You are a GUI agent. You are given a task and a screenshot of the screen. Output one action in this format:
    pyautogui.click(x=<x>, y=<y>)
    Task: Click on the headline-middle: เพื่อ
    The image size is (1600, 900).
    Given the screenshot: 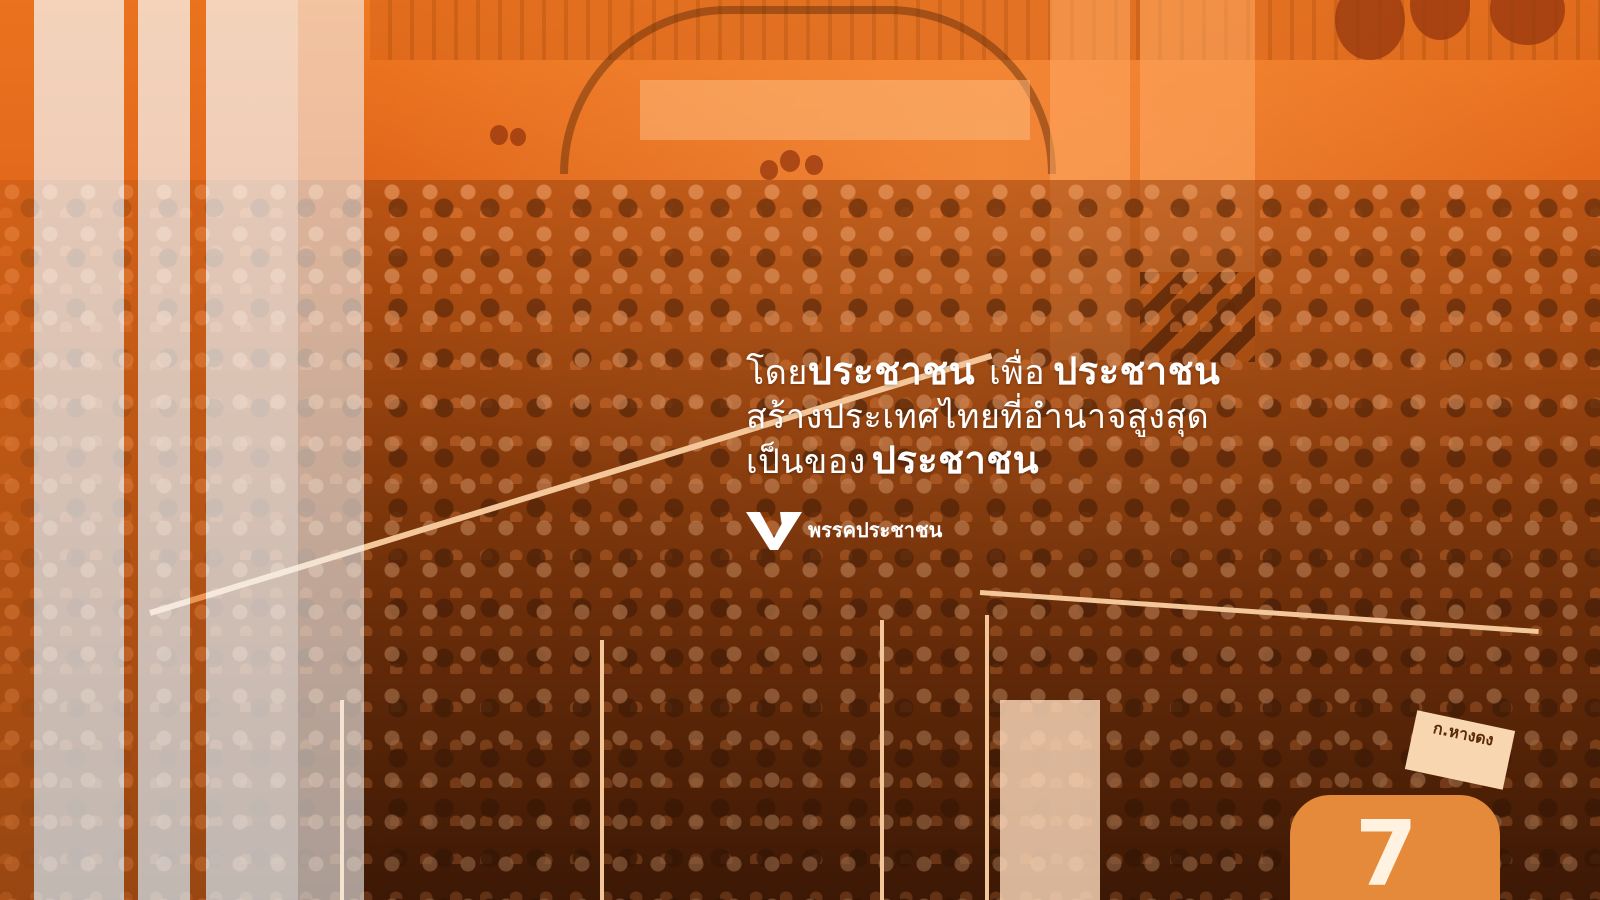 What is the action you would take?
    pyautogui.click(x=1017, y=373)
    